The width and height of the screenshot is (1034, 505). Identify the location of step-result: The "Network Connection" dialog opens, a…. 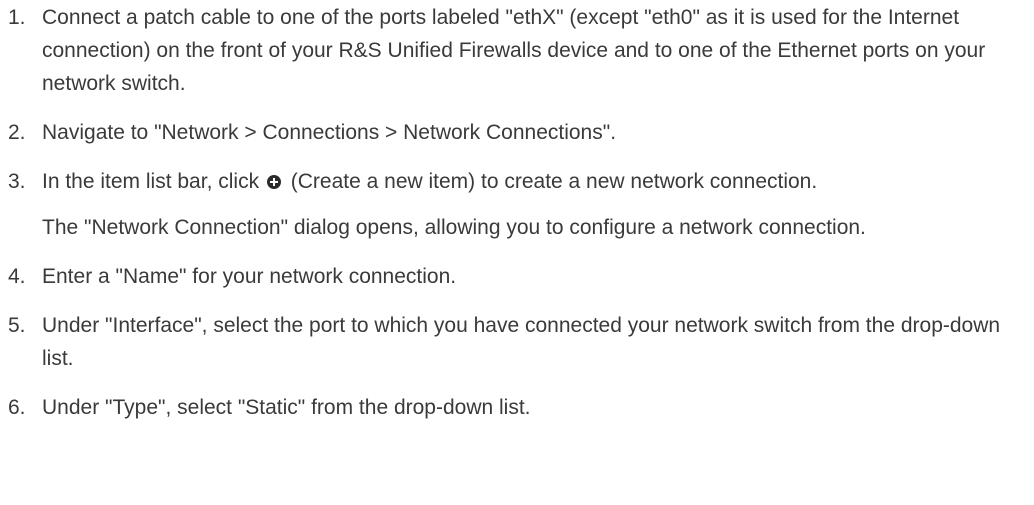
(454, 227).